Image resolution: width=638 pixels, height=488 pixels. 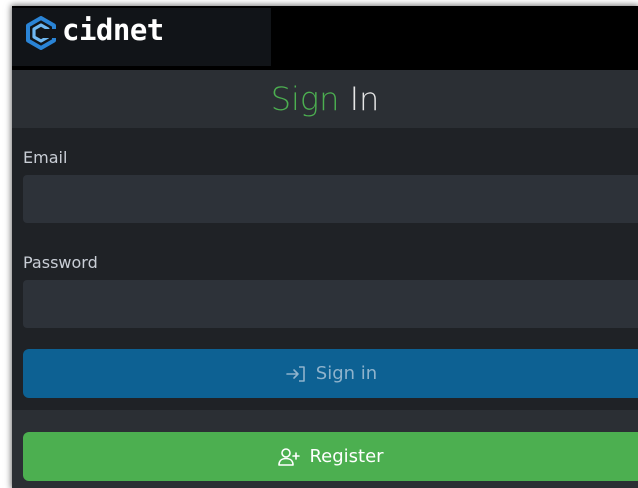 I want to click on email-label: Email, so click(x=45, y=157).